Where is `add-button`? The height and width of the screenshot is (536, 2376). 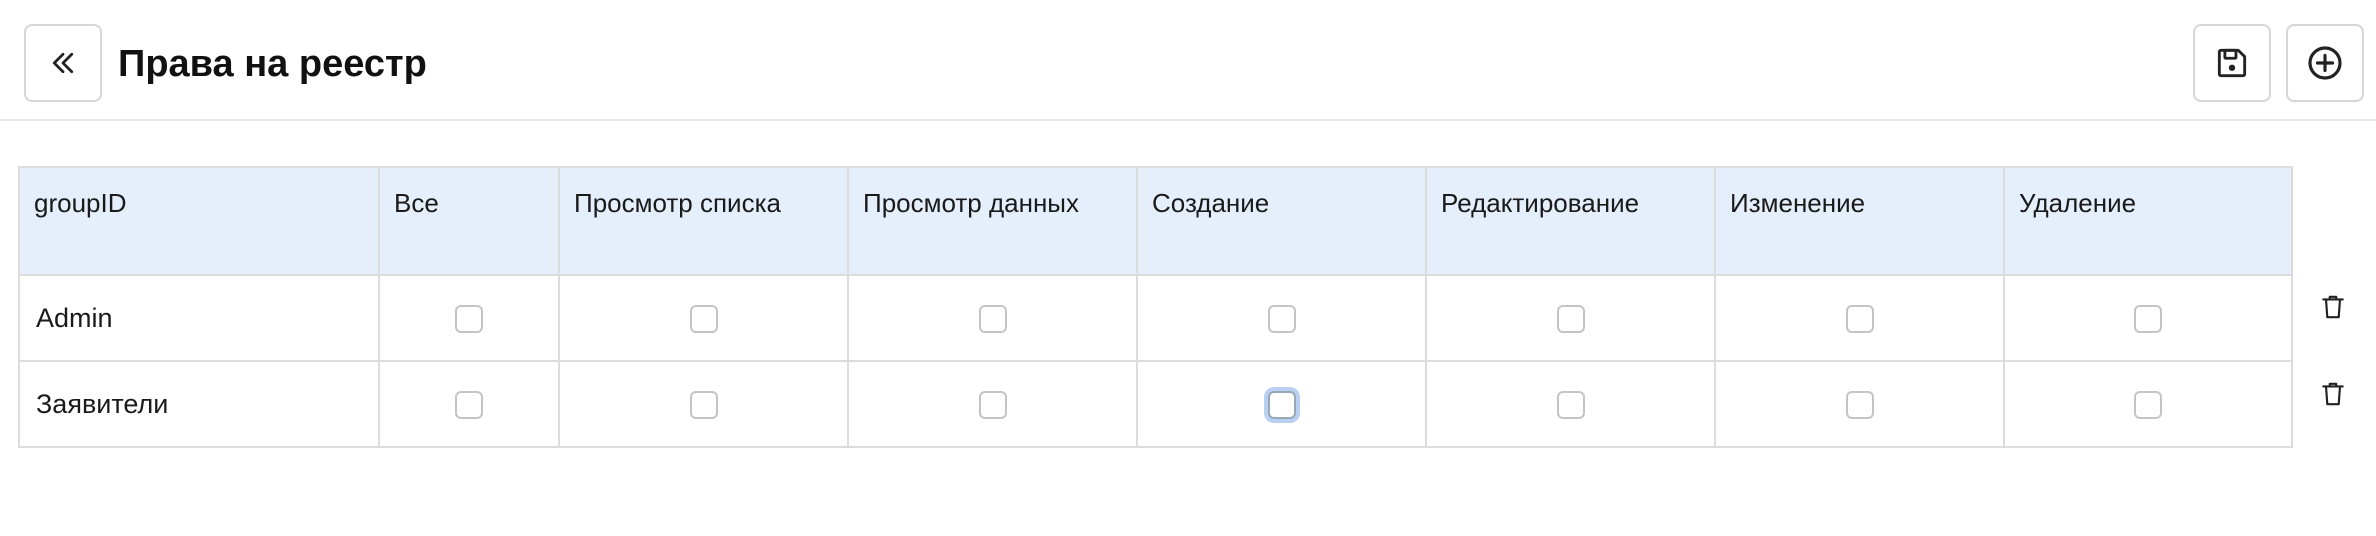 add-button is located at coordinates (2325, 63).